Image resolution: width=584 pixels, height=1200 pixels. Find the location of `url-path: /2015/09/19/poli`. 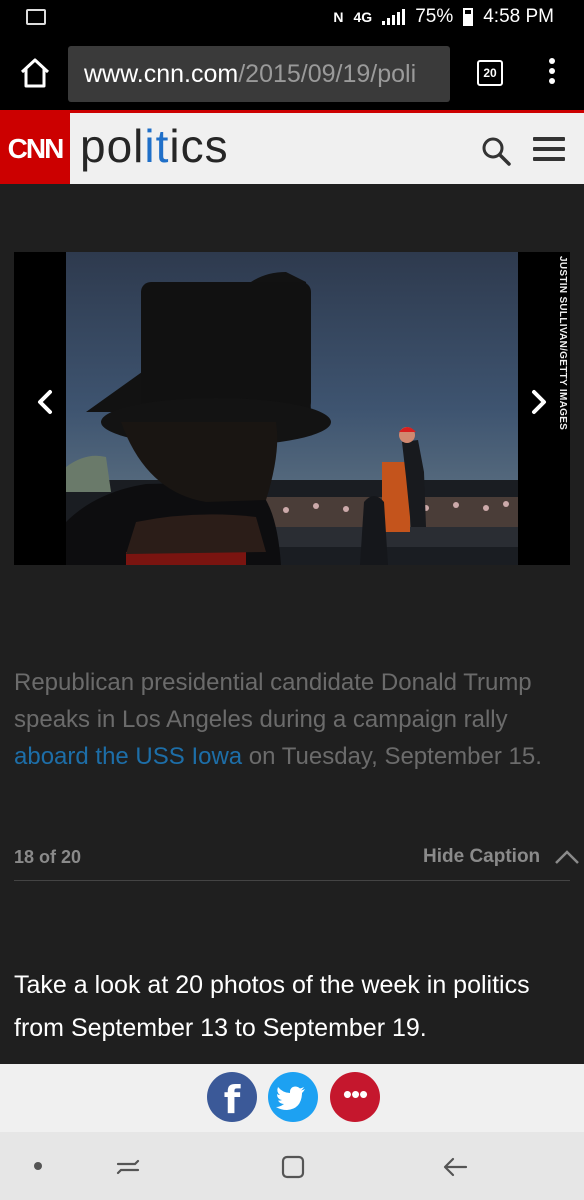

url-path: /2015/09/19/poli is located at coordinates (327, 74).